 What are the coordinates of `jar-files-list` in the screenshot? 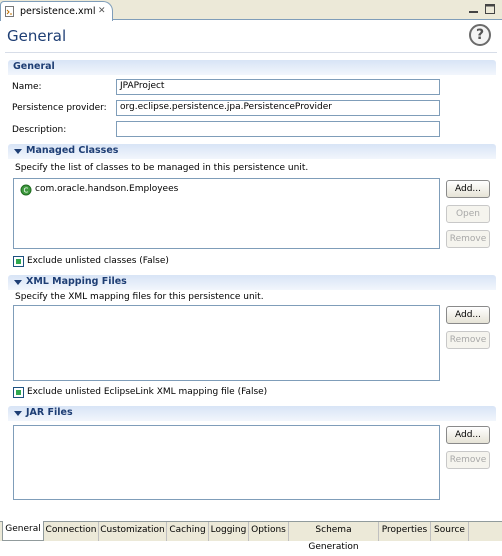 It's located at (226, 462).